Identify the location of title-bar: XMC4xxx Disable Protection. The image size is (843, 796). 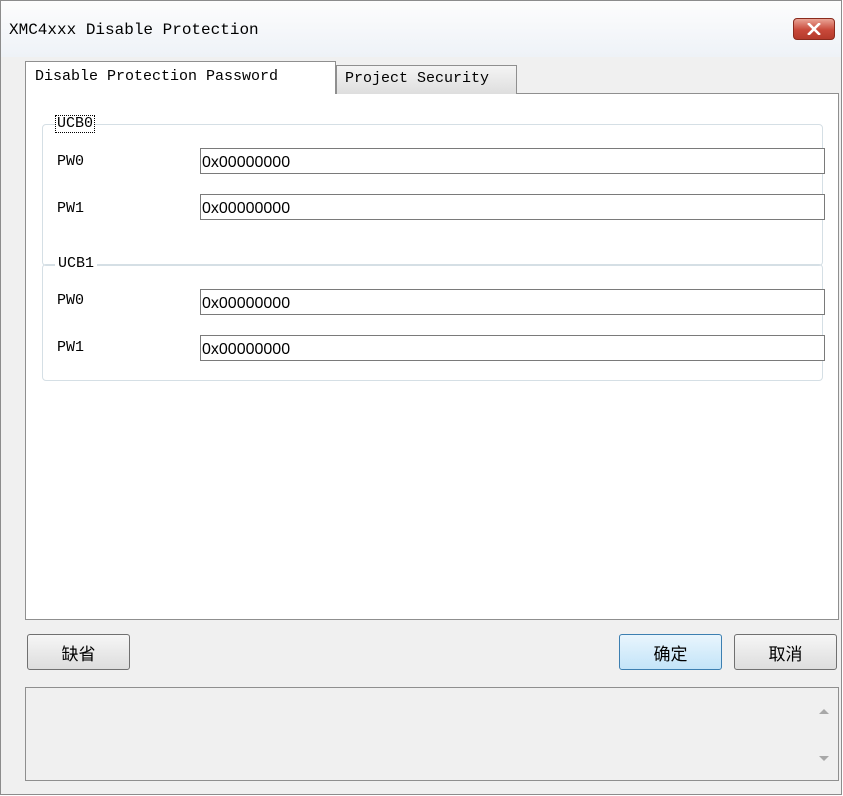
(421, 29).